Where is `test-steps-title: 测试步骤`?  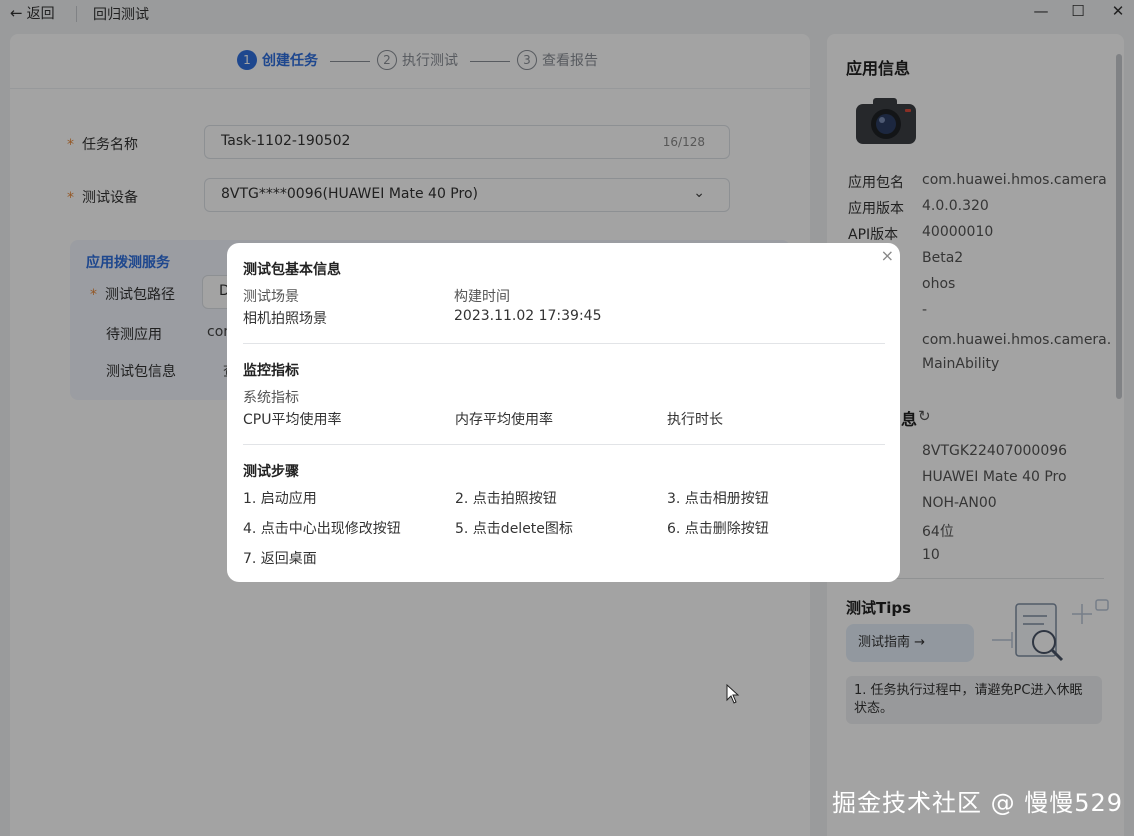 test-steps-title: 测试步骤 is located at coordinates (271, 472).